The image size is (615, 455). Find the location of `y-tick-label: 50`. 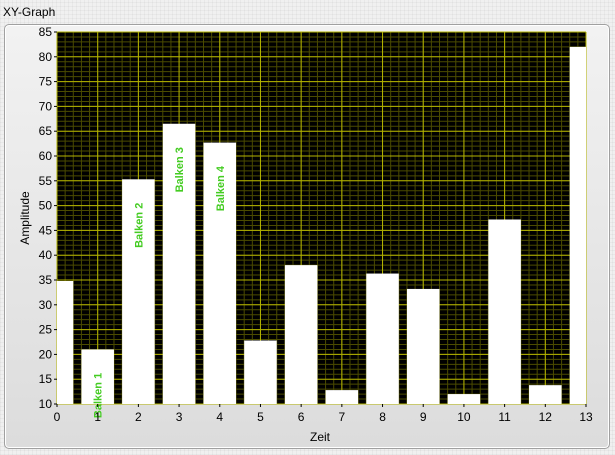

y-tick-label: 50 is located at coordinates (46, 206).